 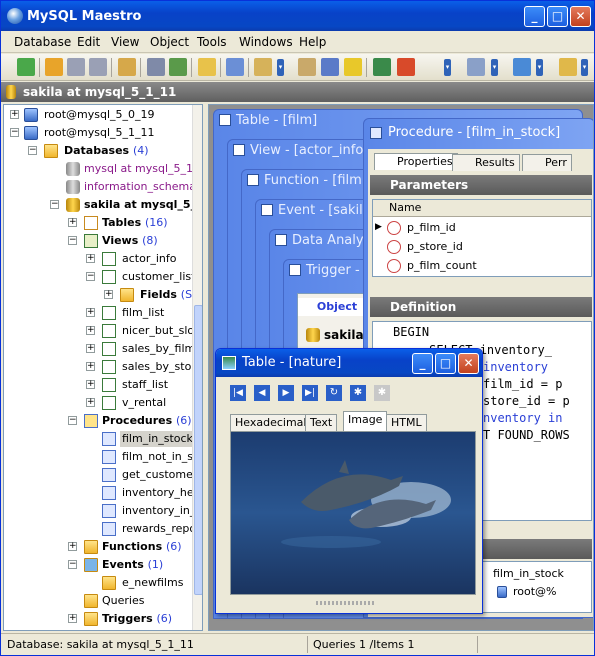 I want to click on tab-properties: Properties, so click(x=416, y=161).